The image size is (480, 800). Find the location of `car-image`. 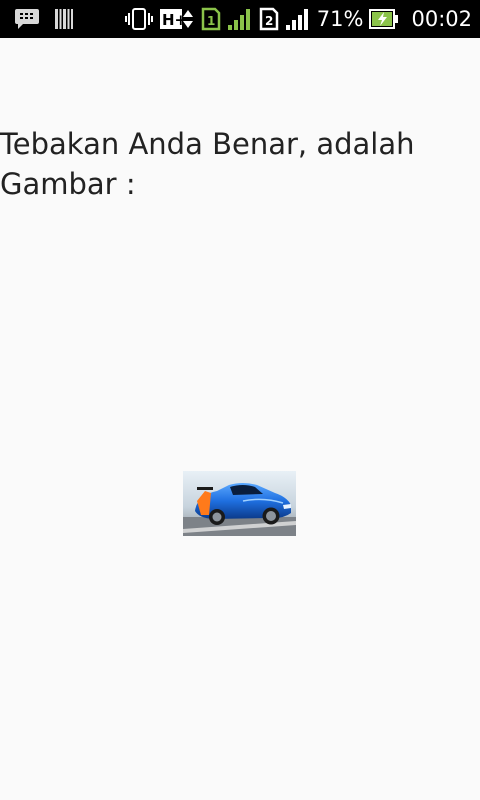

car-image is located at coordinates (239, 503).